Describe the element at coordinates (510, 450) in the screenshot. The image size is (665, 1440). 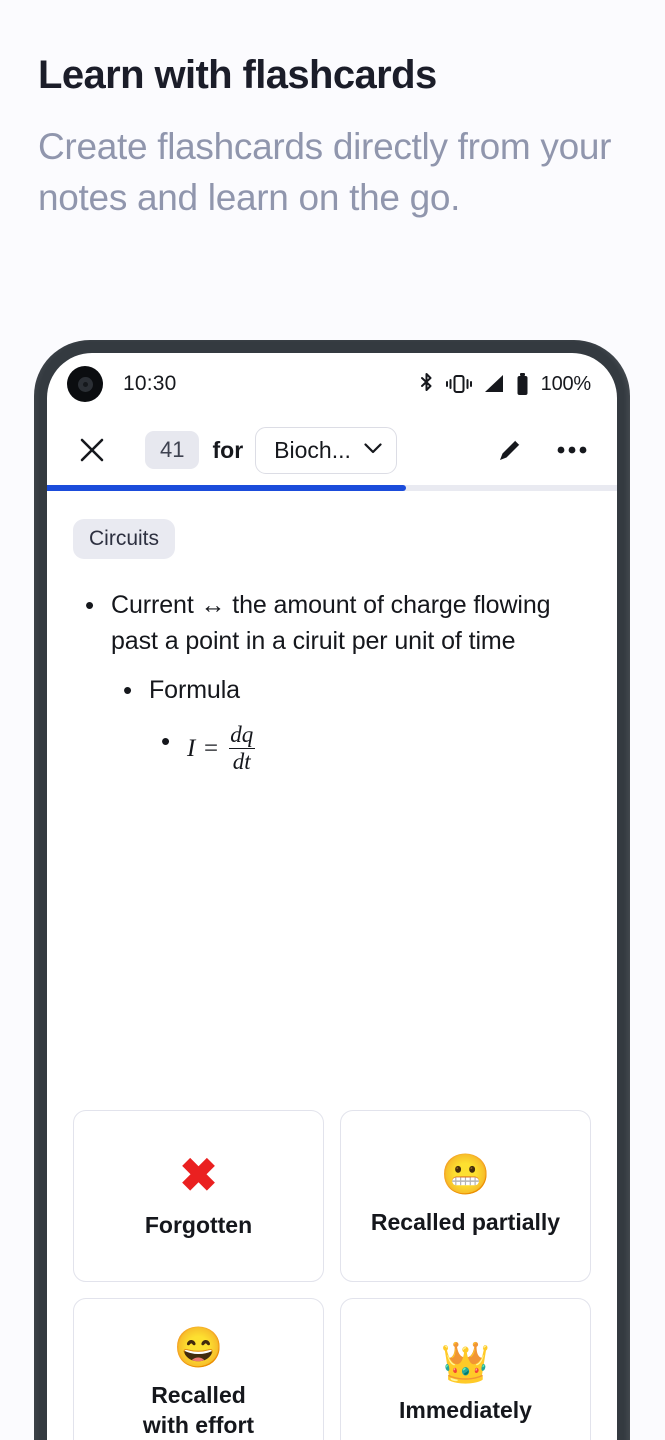
I see `pencil-icon` at that location.